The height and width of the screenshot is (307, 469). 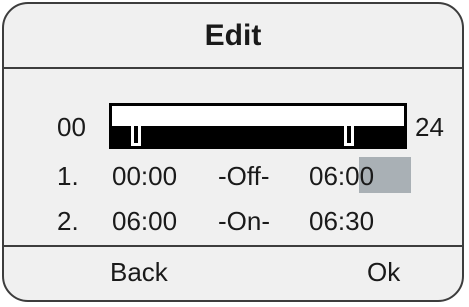 I want to click on entry-index: 1., so click(x=68, y=176).